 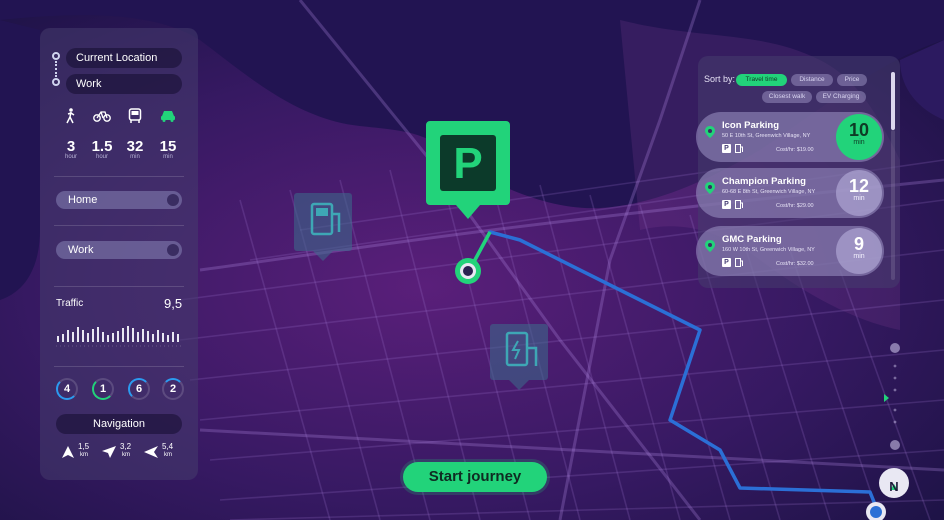 I want to click on sort-travel-time: Travel time, so click(x=761, y=80).